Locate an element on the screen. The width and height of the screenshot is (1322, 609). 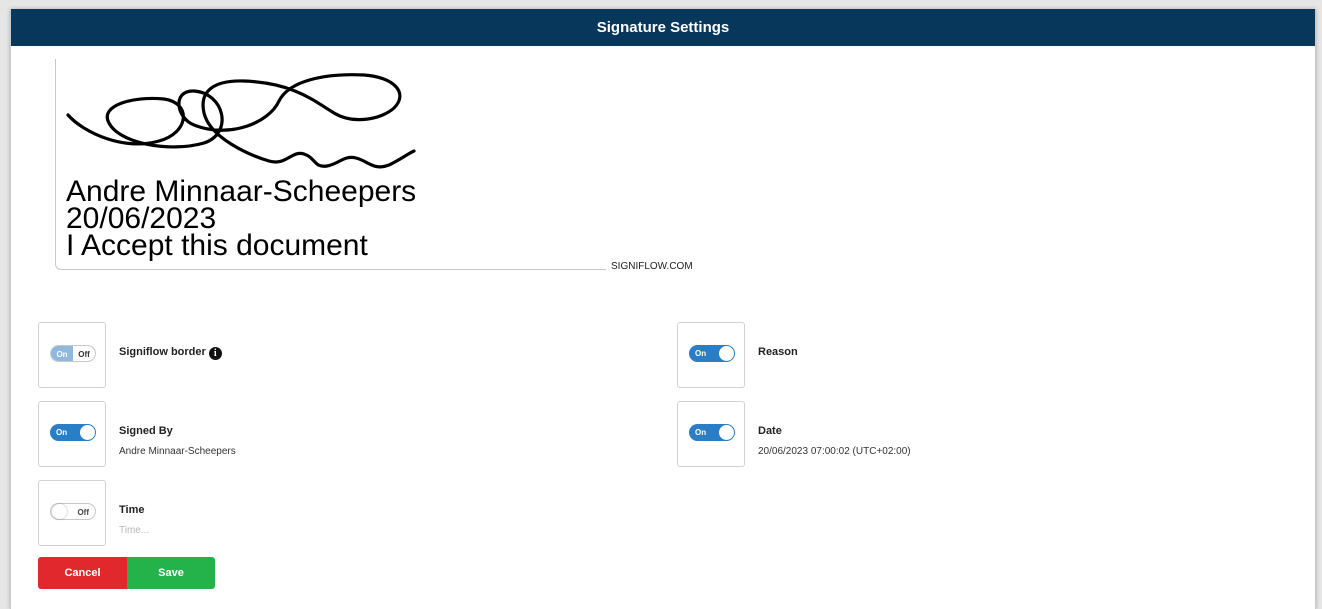
reason-toggle: On is located at coordinates (712, 353).